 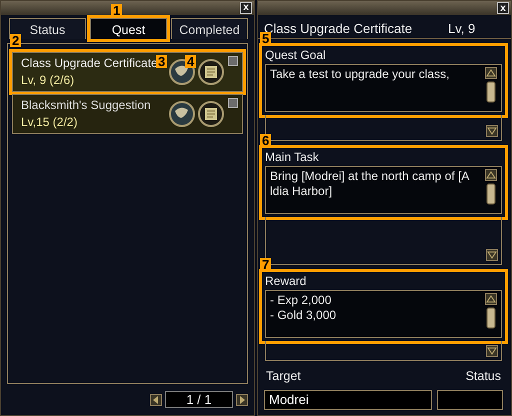 What do you see at coordinates (462, 27) in the screenshot?
I see `quest-level: Lv, 9` at bounding box center [462, 27].